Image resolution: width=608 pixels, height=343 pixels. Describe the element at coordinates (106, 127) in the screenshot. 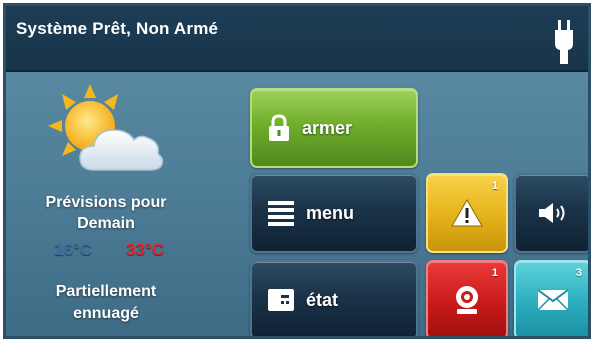

I see `partly-cloudy-icon` at that location.